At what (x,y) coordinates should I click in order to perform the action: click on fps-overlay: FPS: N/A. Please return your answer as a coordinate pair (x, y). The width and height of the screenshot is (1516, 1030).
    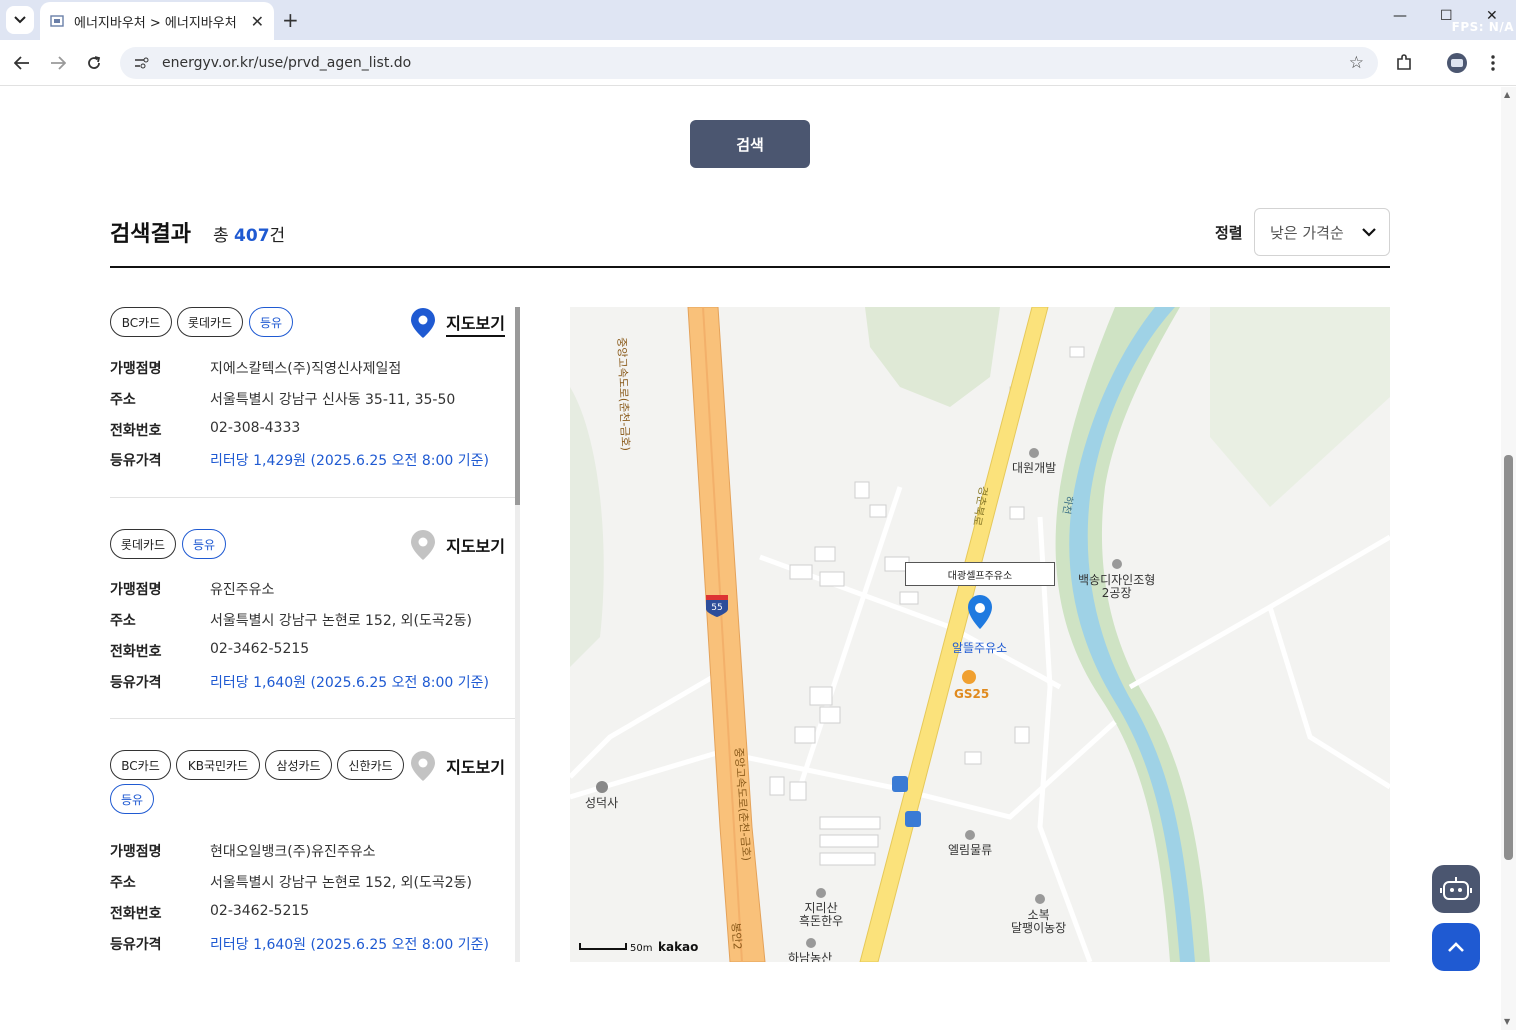
    Looking at the image, I should click on (1482, 27).